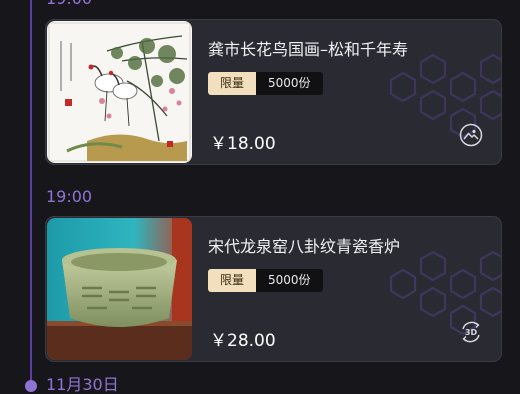 This screenshot has height=394, width=520. What do you see at coordinates (119, 289) in the screenshot?
I see `censer-thumbnail` at bounding box center [119, 289].